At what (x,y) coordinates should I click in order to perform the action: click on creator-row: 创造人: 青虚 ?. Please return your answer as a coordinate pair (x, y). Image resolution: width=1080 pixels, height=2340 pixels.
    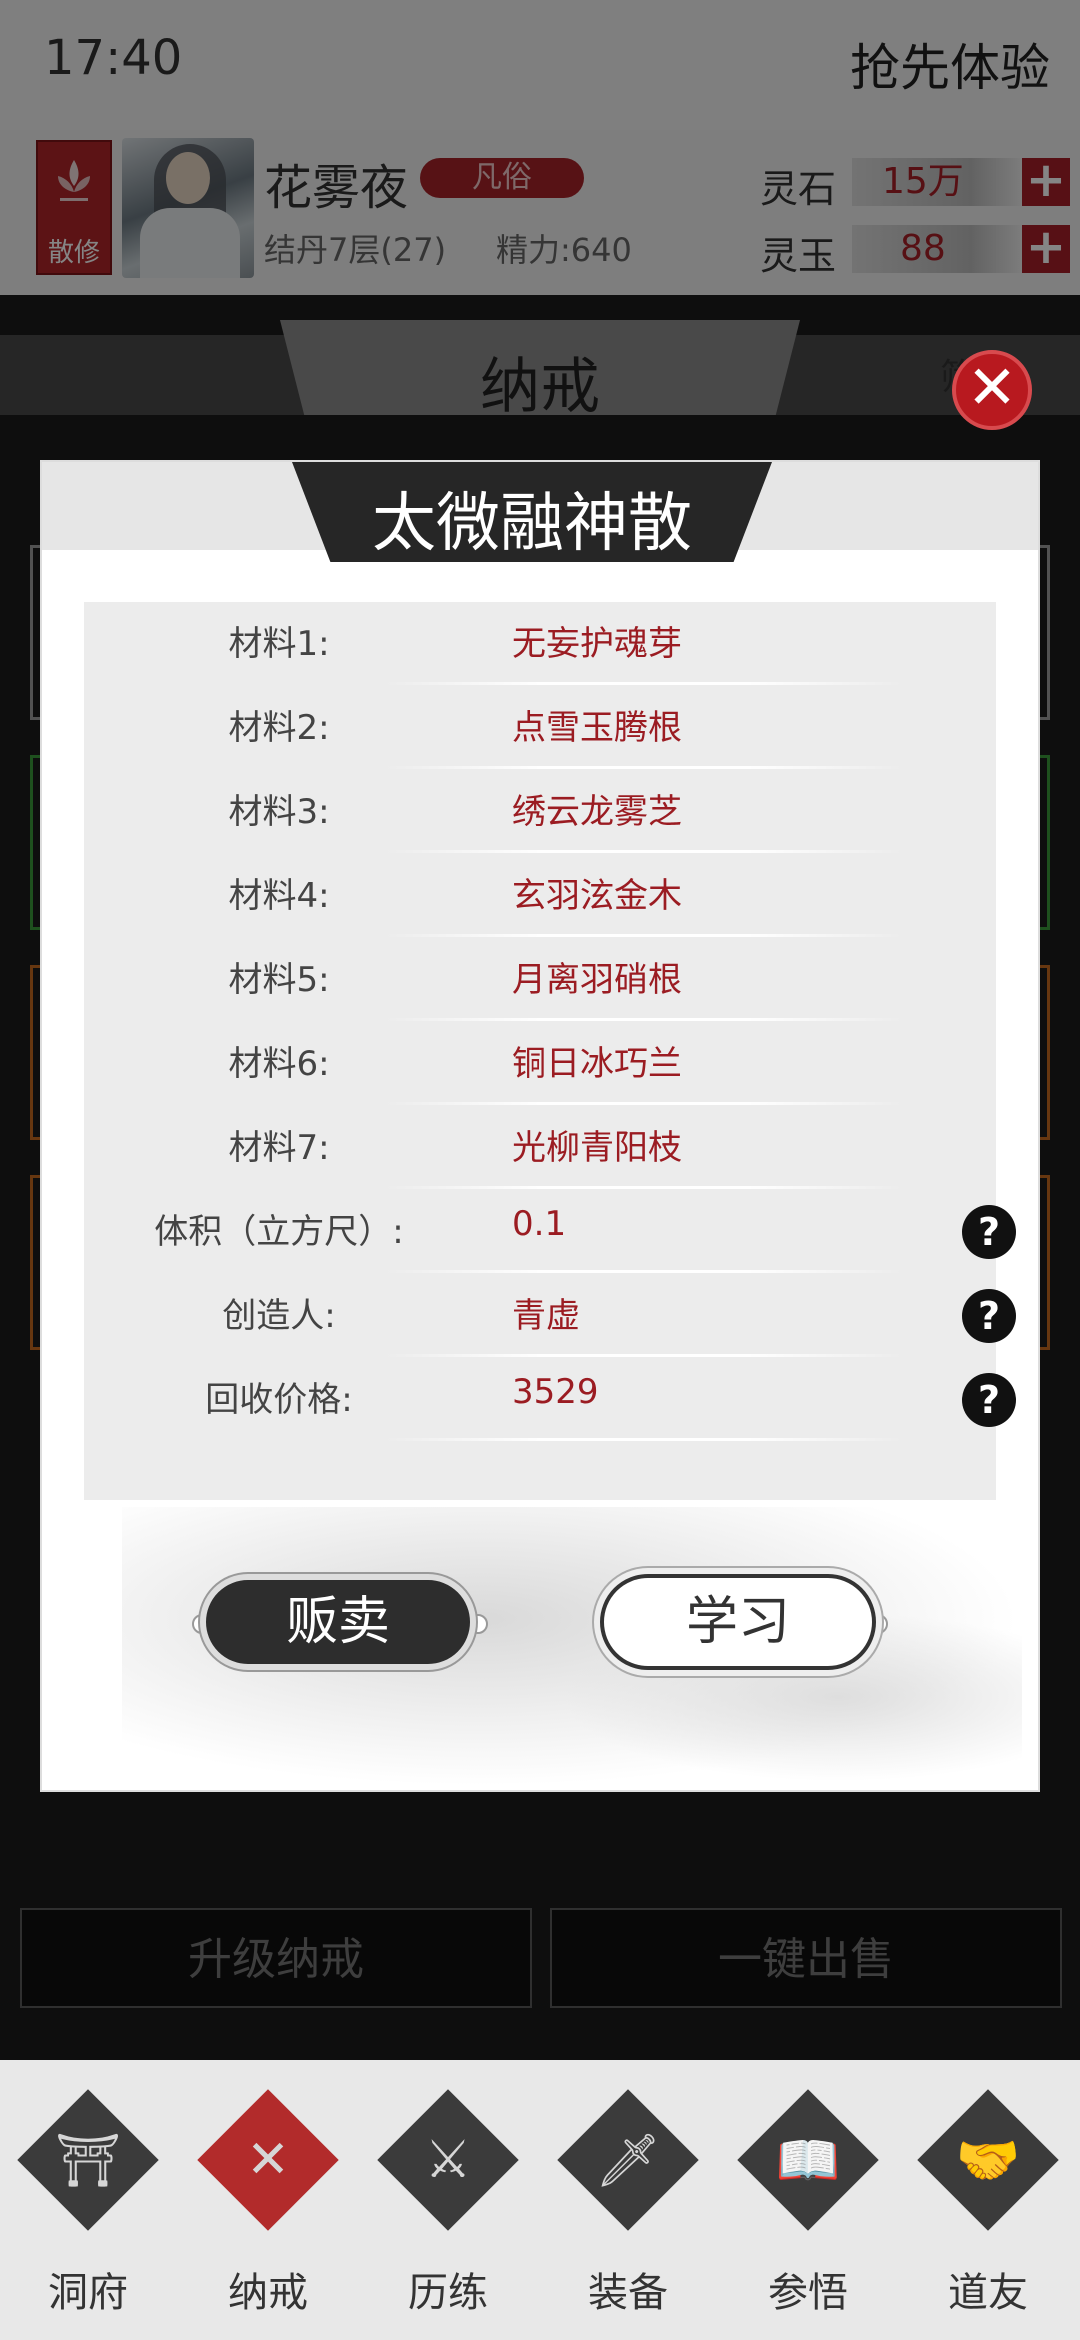
    Looking at the image, I should click on (550, 1316).